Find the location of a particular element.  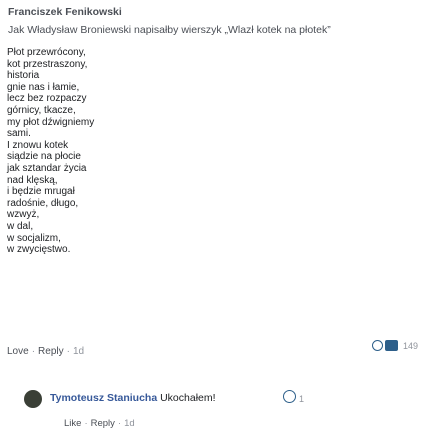

like-icon is located at coordinates (391, 345).